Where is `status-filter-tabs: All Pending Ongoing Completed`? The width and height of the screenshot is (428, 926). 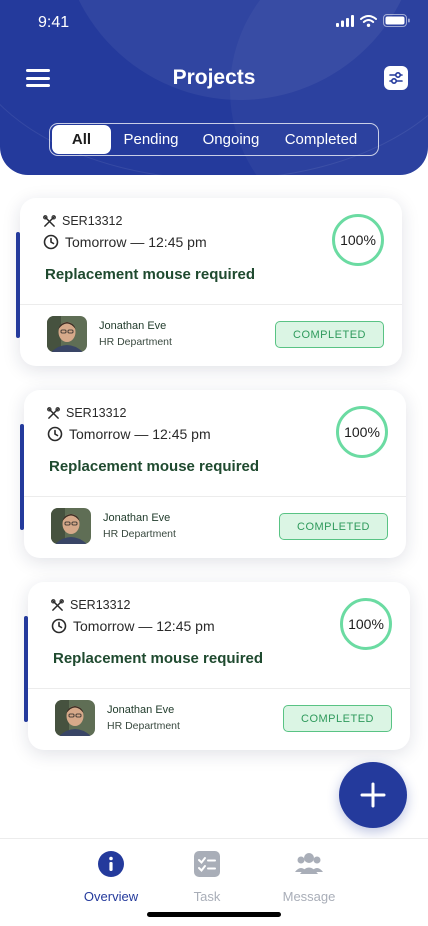
status-filter-tabs: All Pending Ongoing Completed is located at coordinates (214, 139).